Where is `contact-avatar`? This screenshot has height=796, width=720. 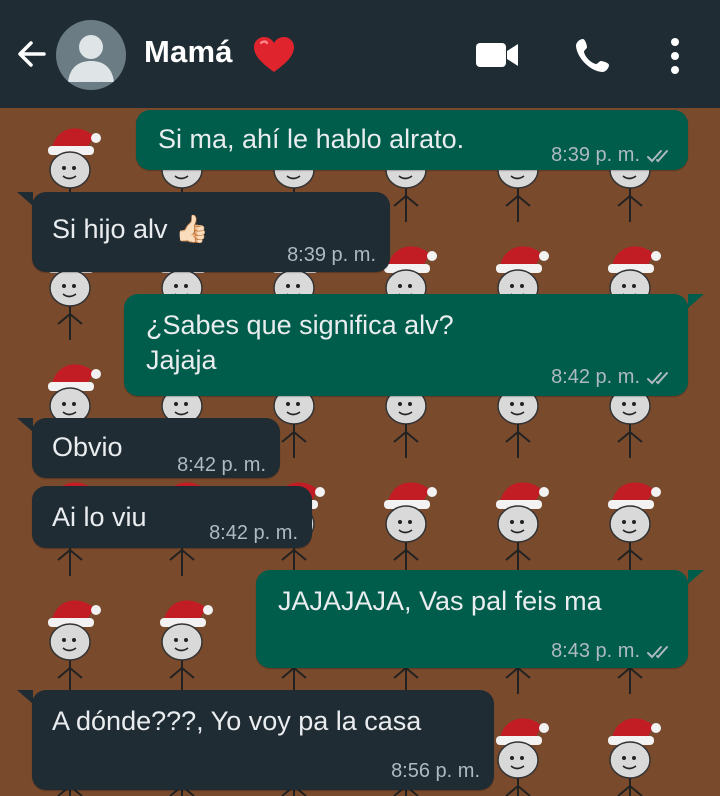
contact-avatar is located at coordinates (91, 55).